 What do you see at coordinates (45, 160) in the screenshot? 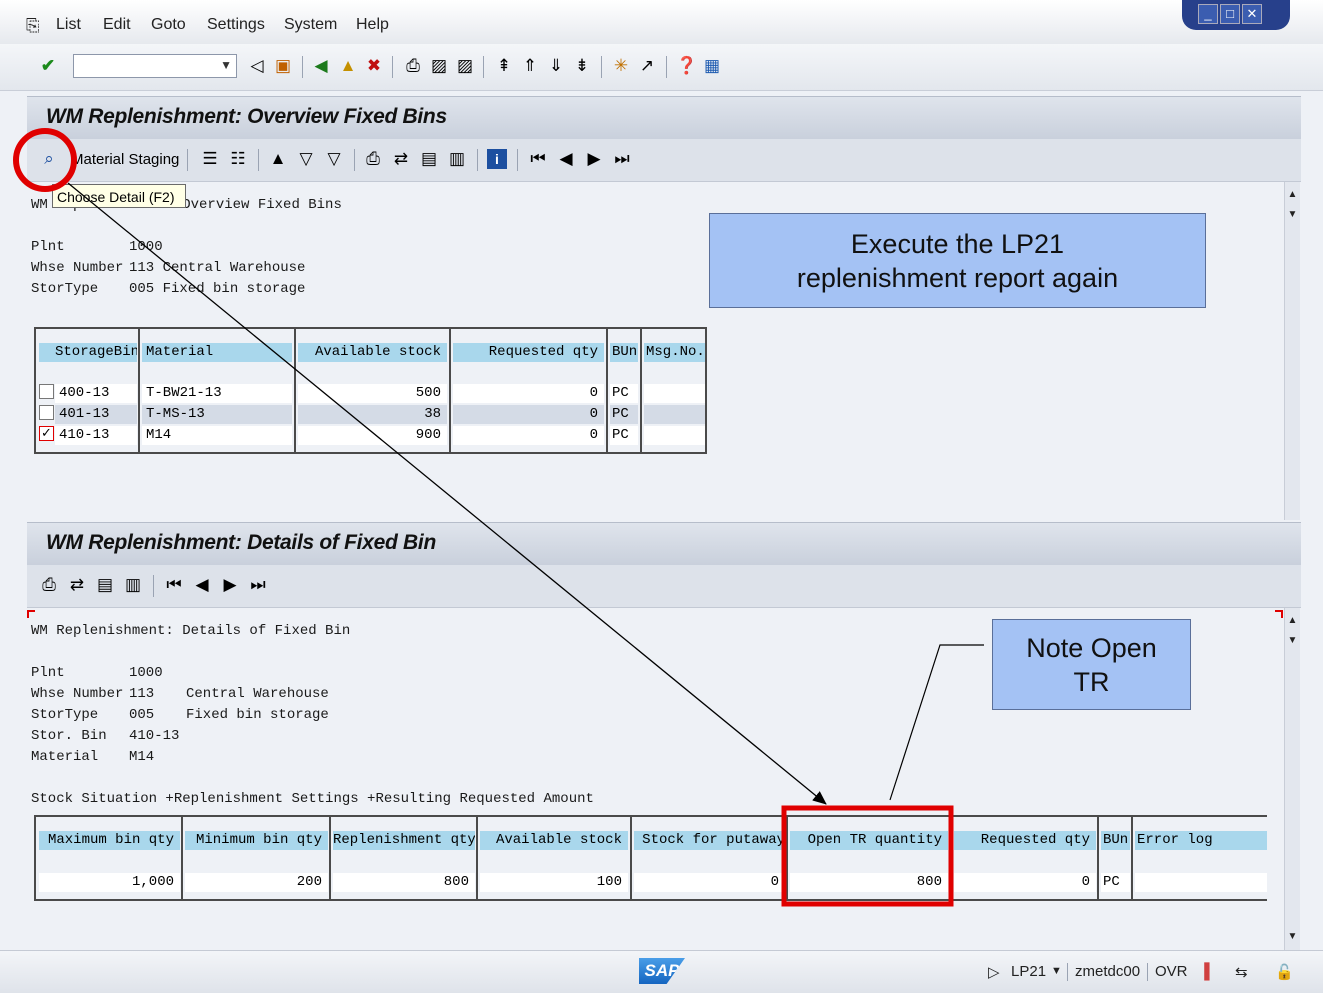
I see `highlight-circle` at bounding box center [45, 160].